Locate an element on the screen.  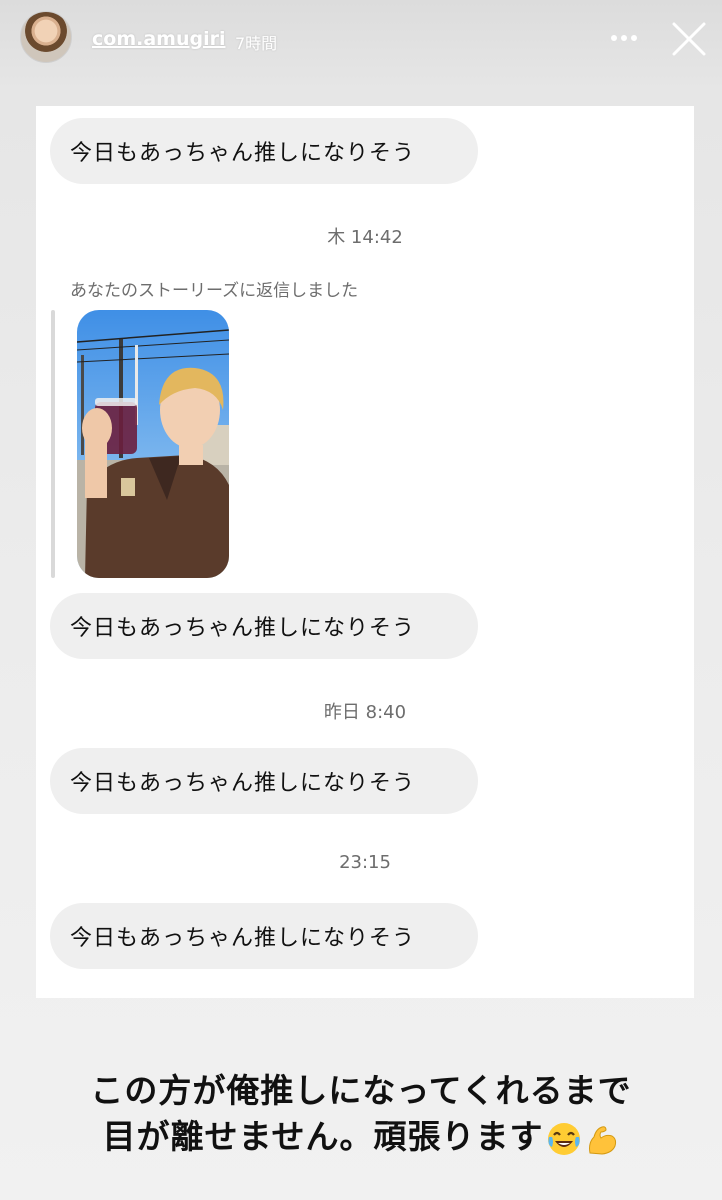
message-timestamp: 昨日 8:40 is located at coordinates (365, 712).